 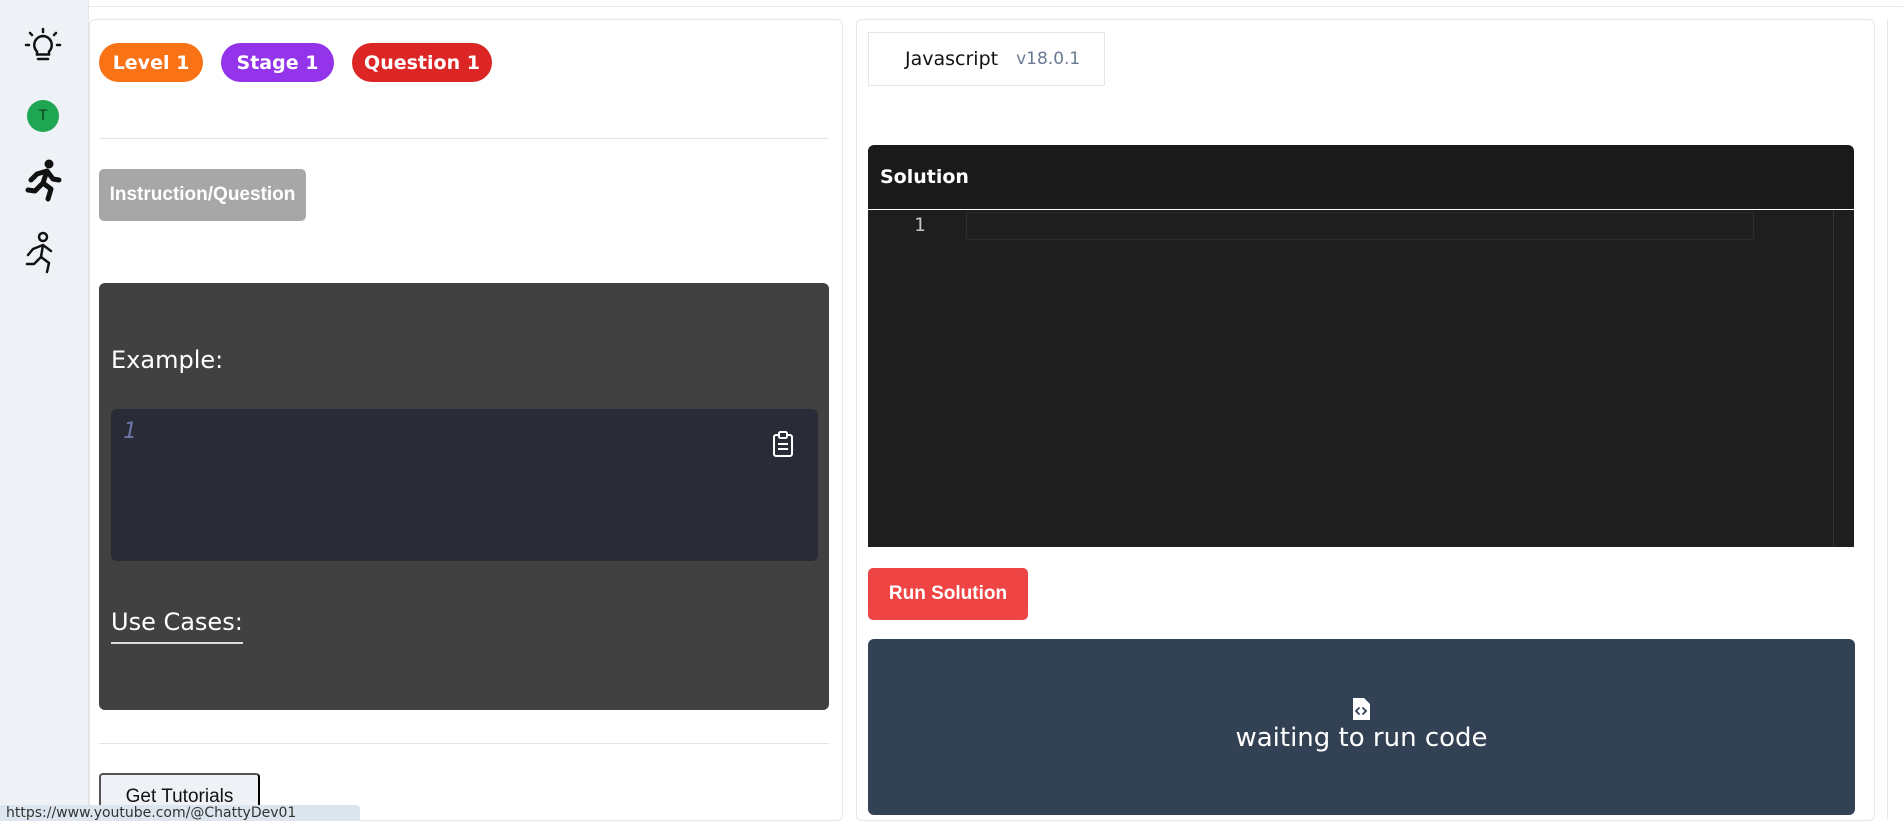 I want to click on question-badge: Question 1, so click(x=422, y=62).